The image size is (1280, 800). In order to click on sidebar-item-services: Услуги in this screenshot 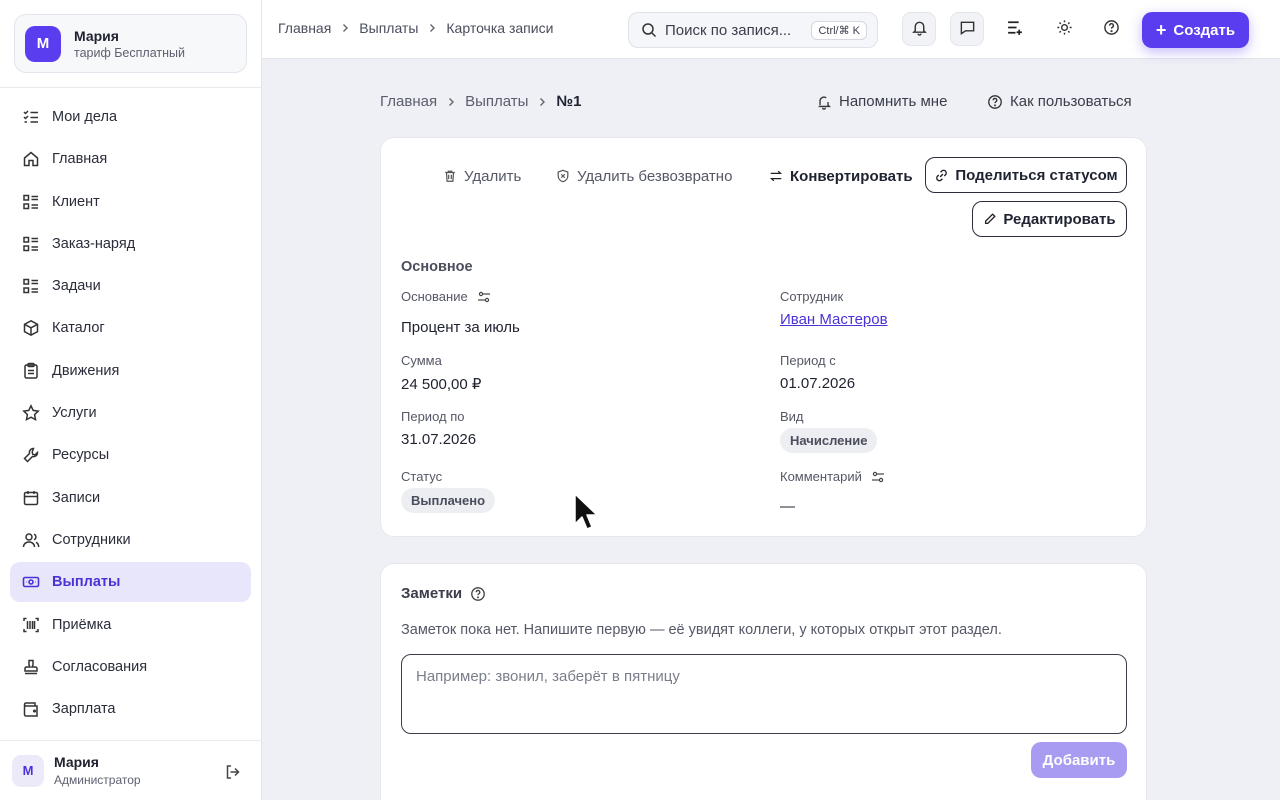, I will do `click(130, 413)`.